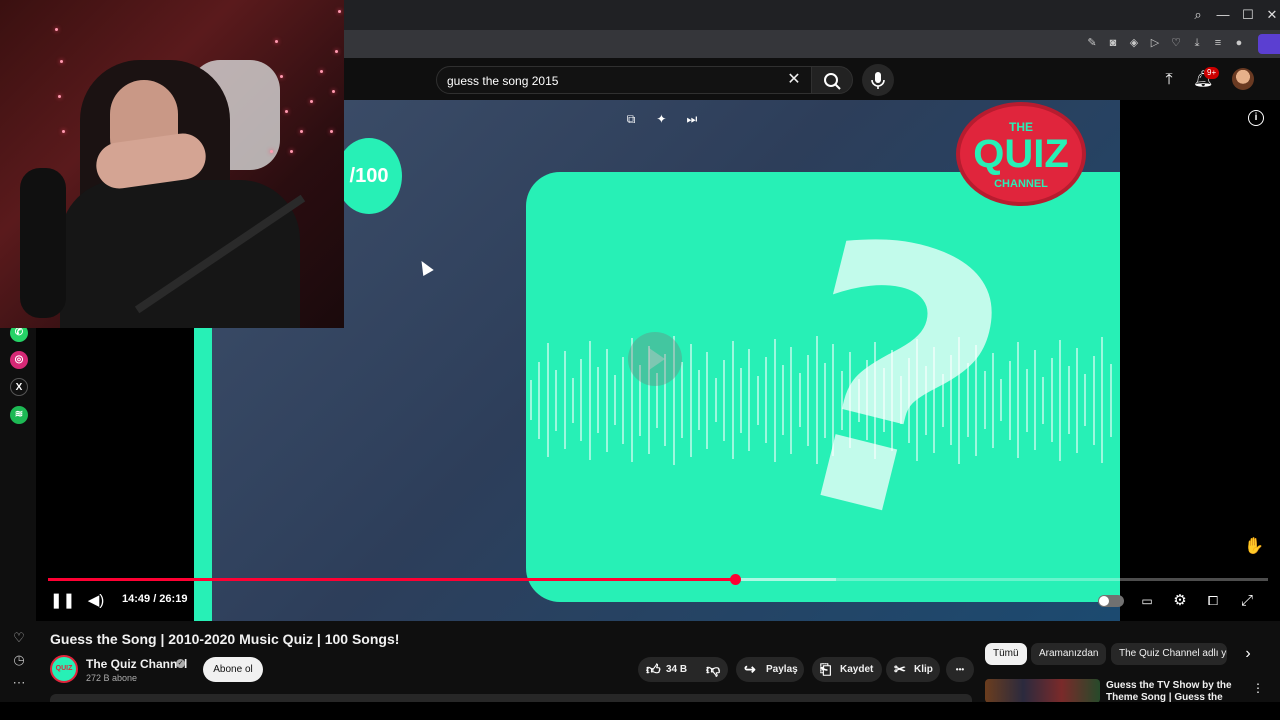 The height and width of the screenshot is (720, 1280). I want to click on channel-avatar: QUIZ, so click(64, 669).